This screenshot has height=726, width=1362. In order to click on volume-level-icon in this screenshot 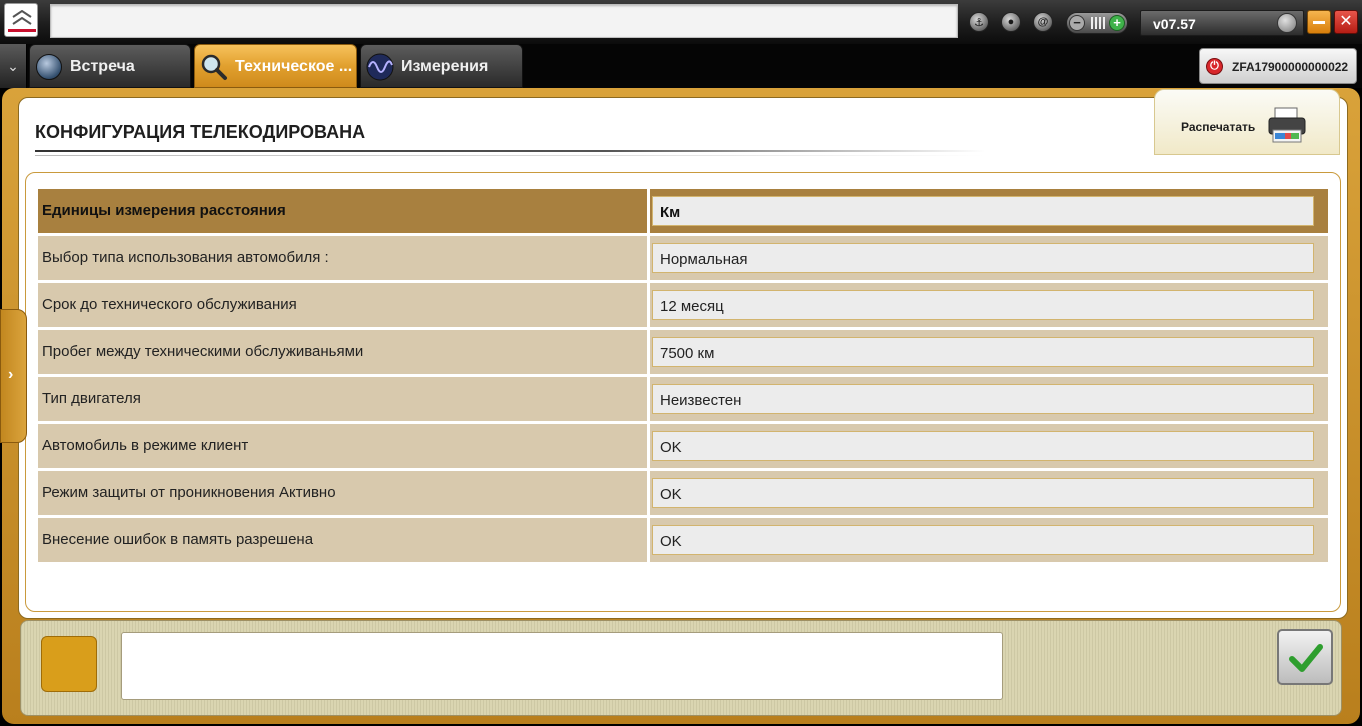, I will do `click(1098, 23)`.